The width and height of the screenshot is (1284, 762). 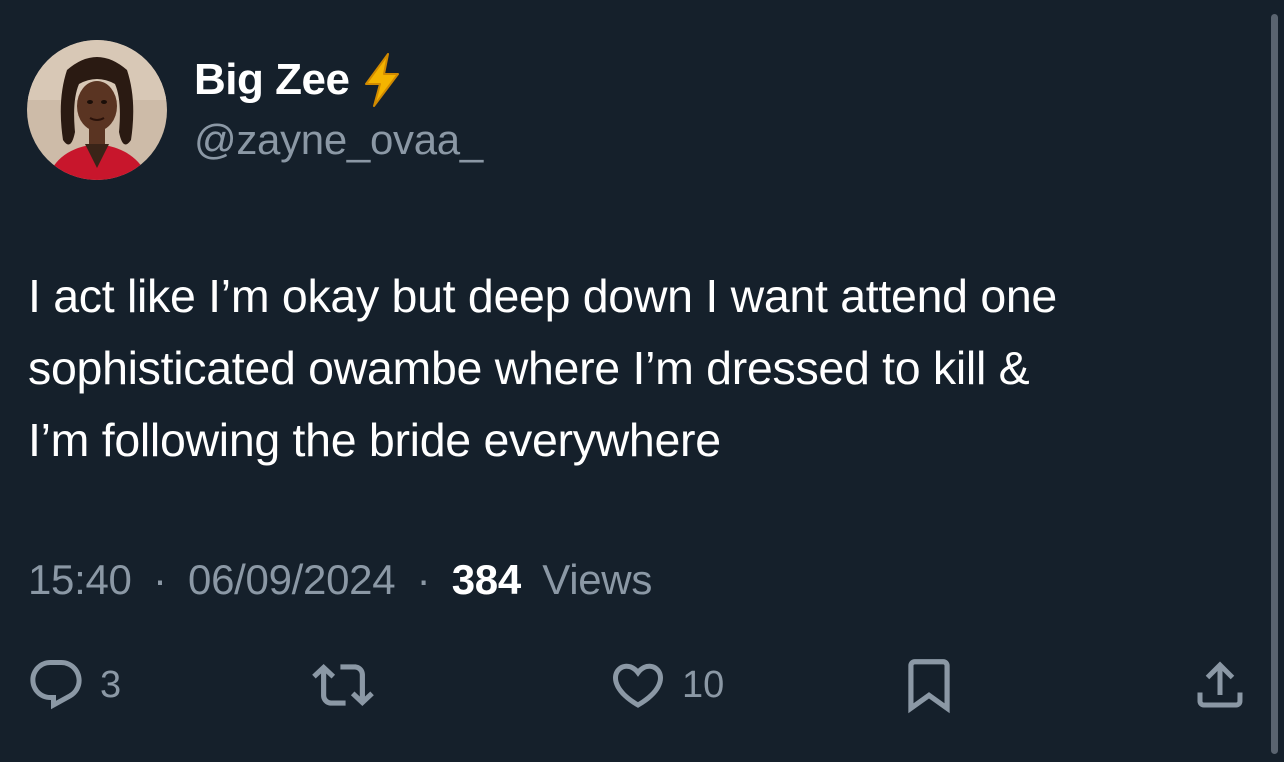 I want to click on share-icon, so click(x=1220, y=684).